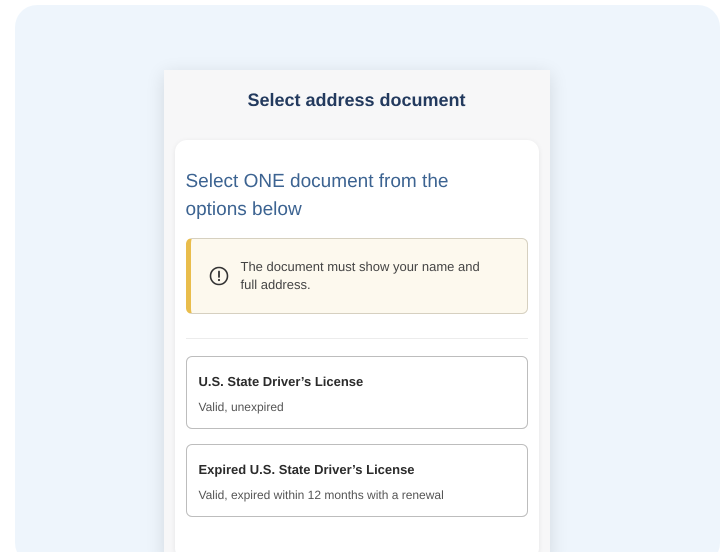 The width and height of the screenshot is (724, 552). I want to click on notice-text: The document must show your name and full address., so click(360, 276).